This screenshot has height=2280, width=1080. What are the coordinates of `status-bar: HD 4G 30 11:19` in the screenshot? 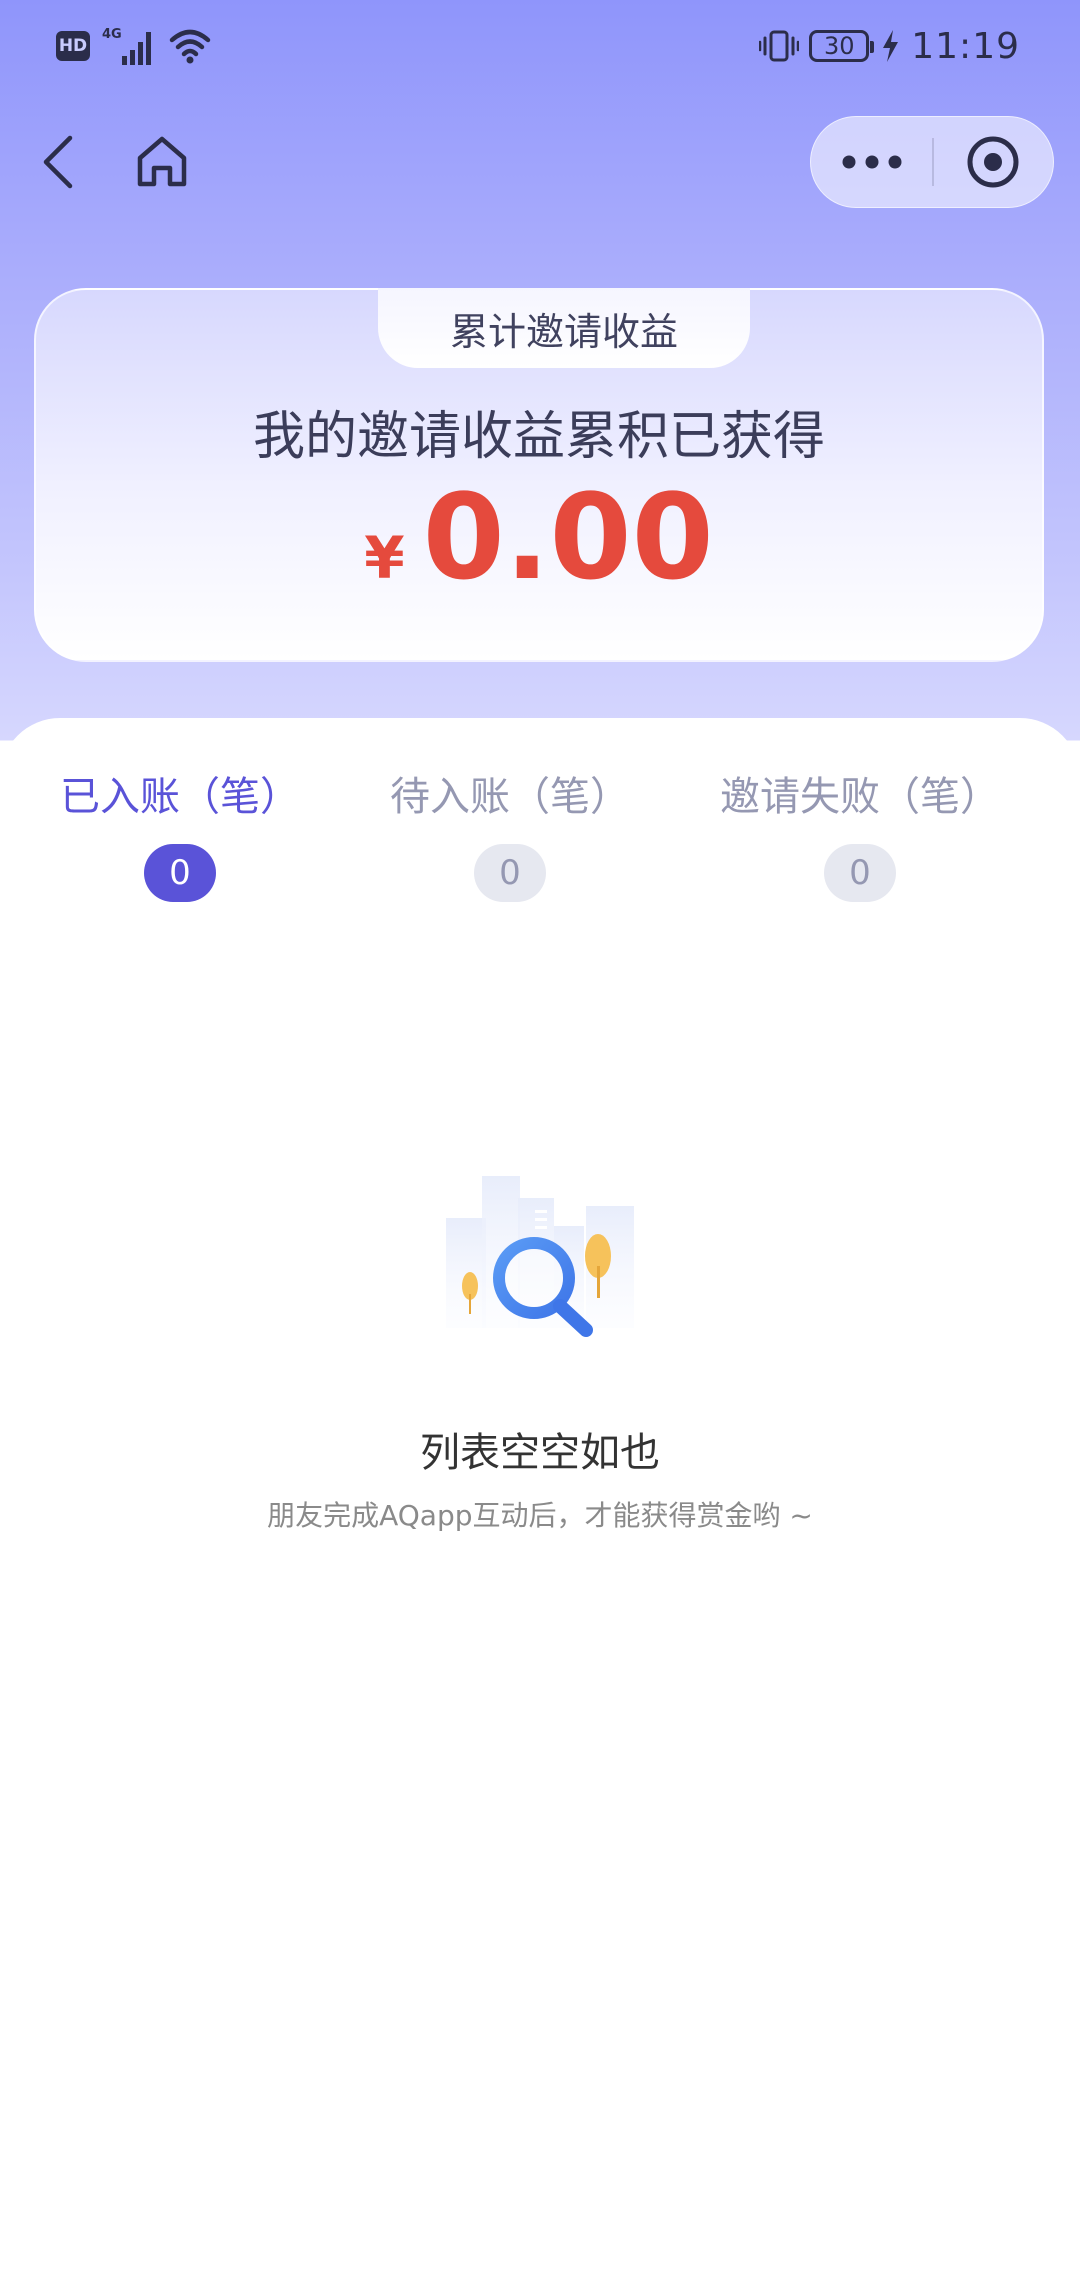 It's located at (540, 48).